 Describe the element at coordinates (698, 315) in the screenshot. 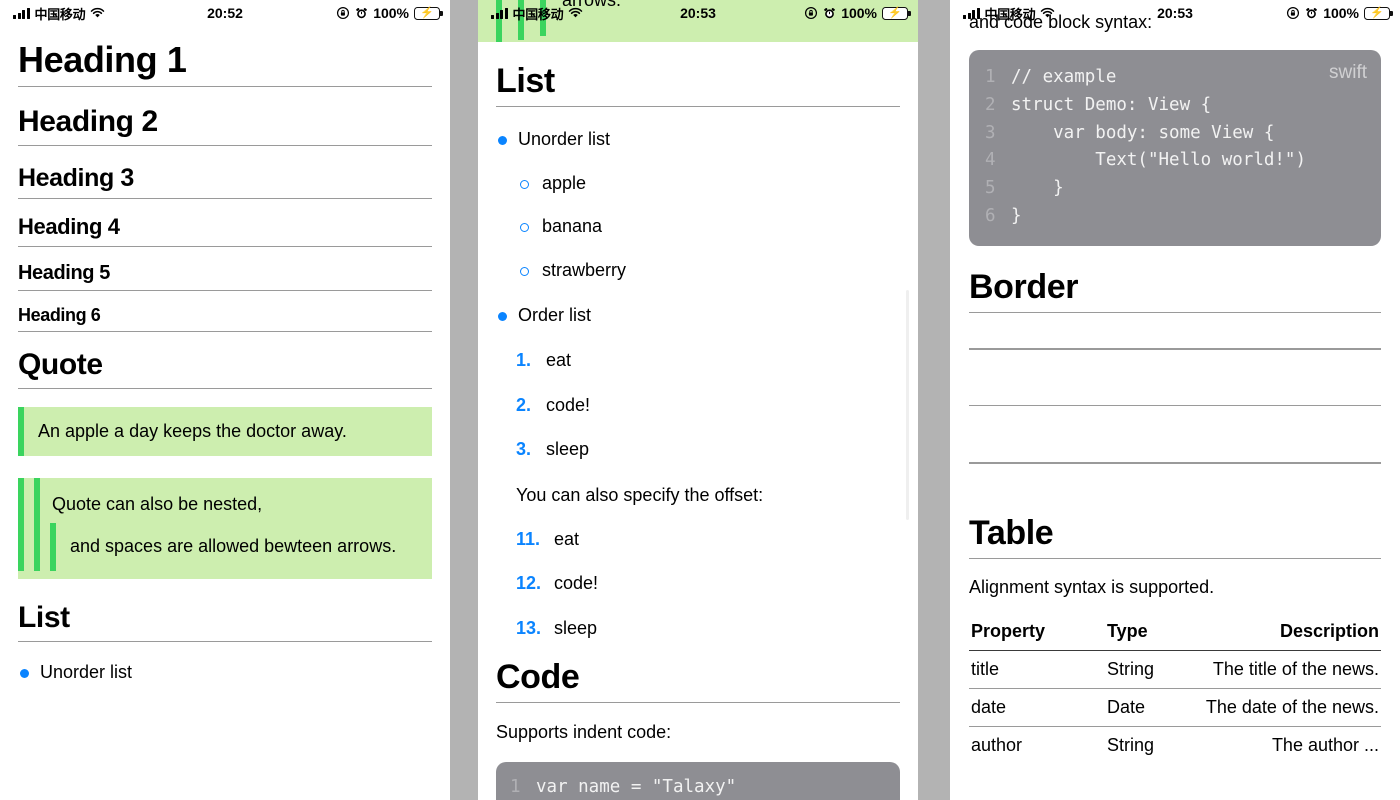

I see `list-item: Order list` at that location.